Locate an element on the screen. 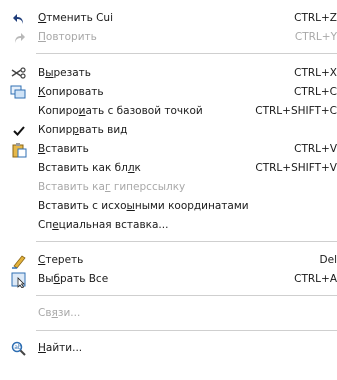 Image resolution: width=337 pixels, height=380 pixels. menu-item-label: Копироиать с базовой точкой is located at coordinates (120, 111).